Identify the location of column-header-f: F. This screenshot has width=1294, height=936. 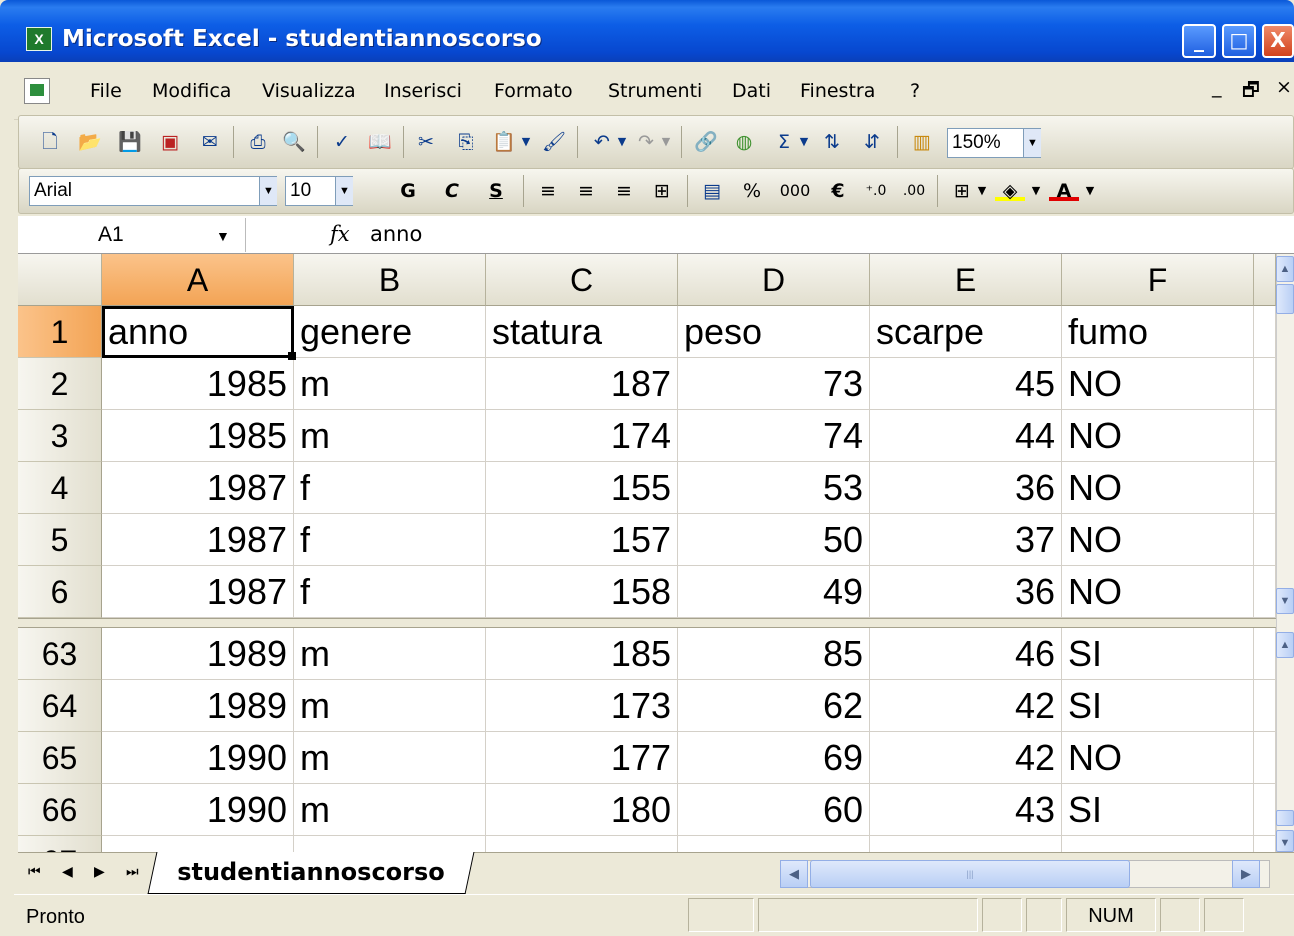
(1158, 280).